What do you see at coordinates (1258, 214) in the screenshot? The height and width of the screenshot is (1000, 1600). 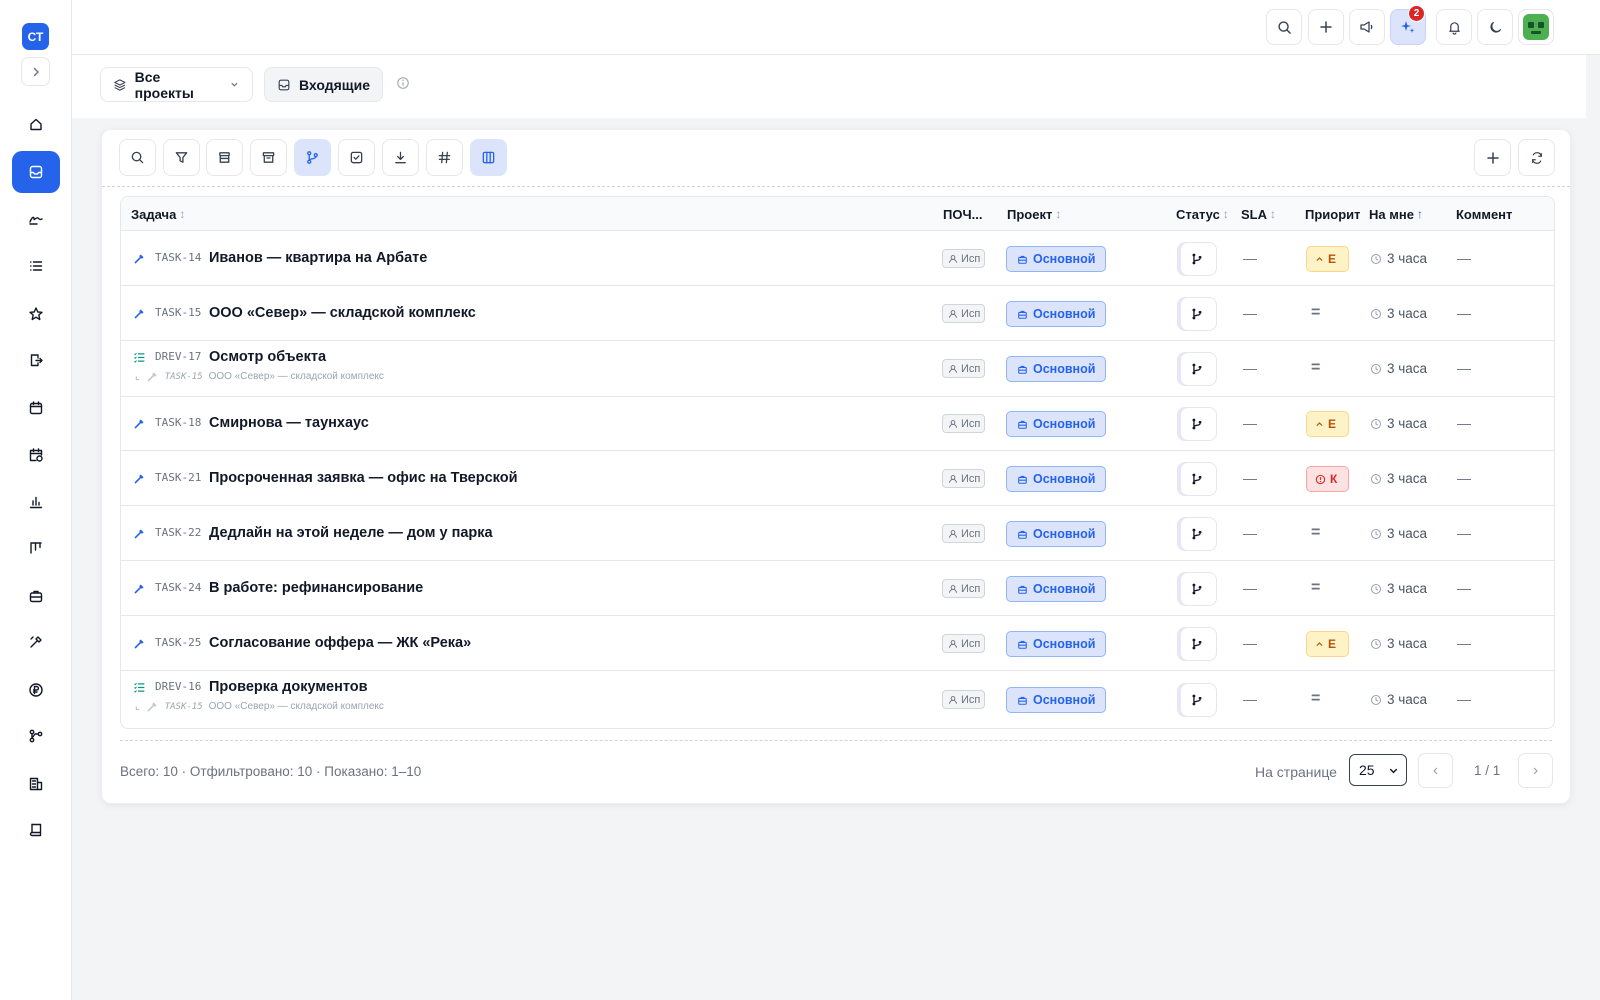 I see `column-header-sla: SLA ↕` at bounding box center [1258, 214].